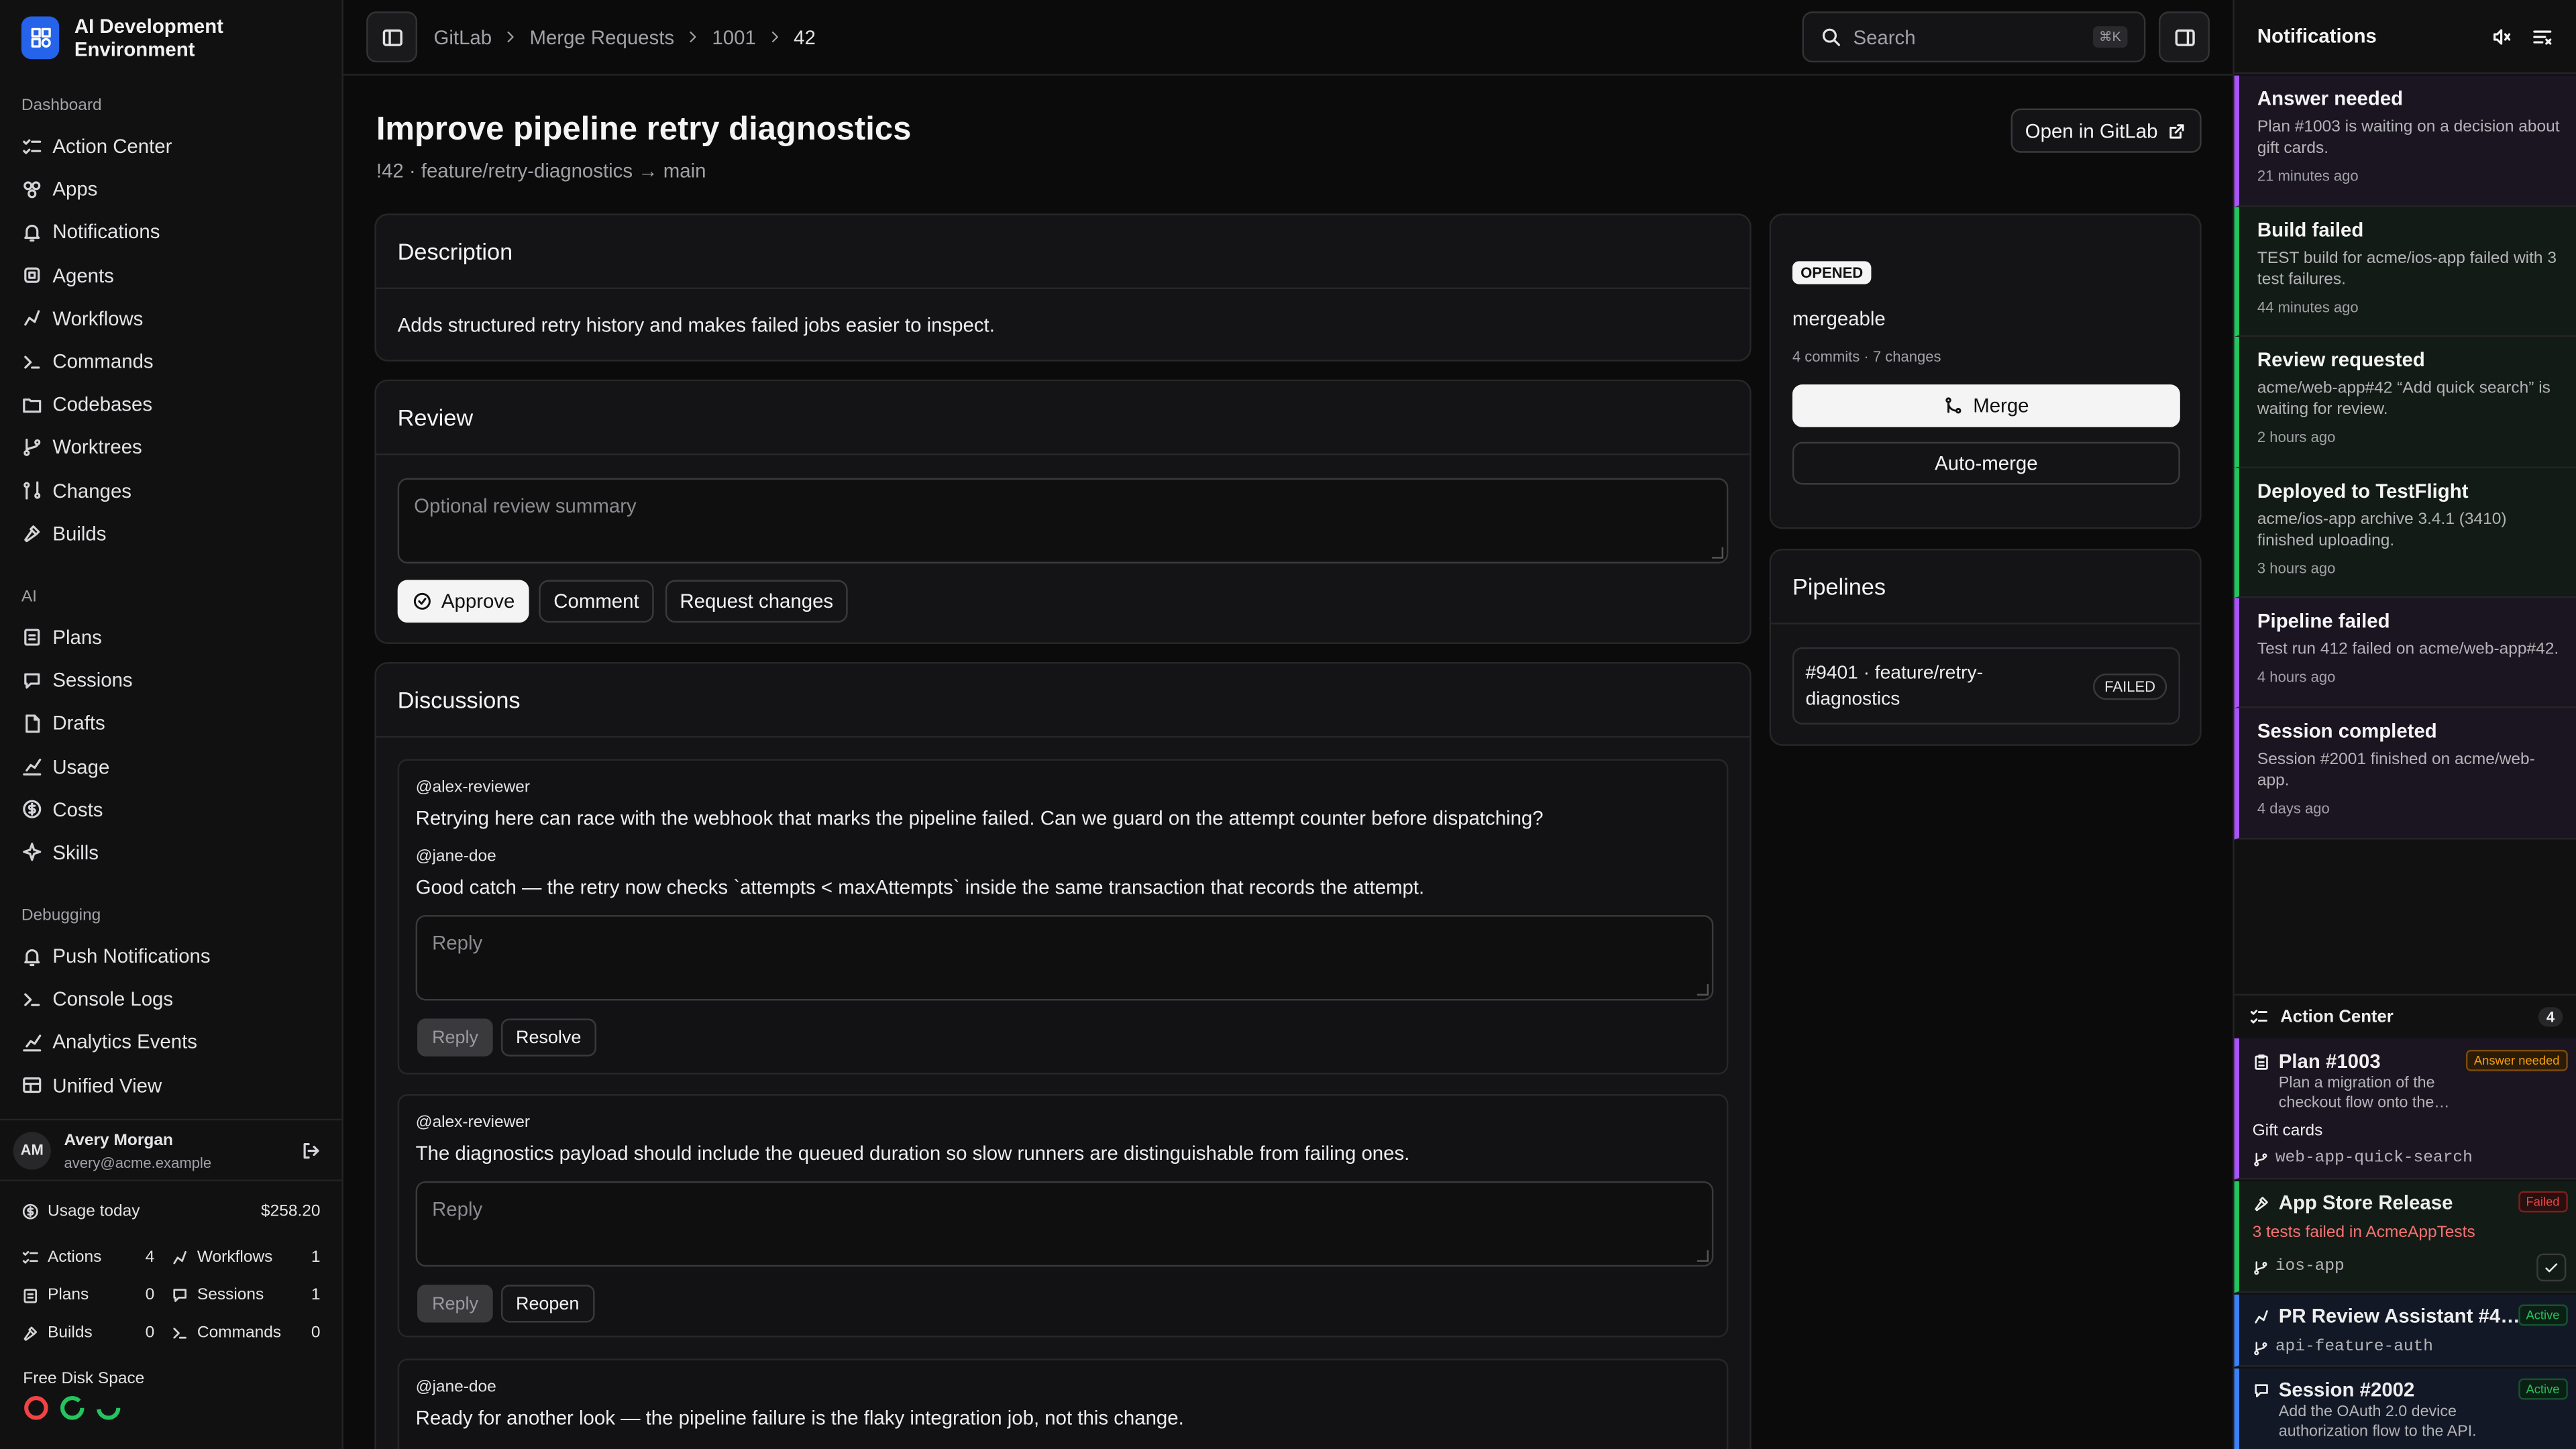 Image resolution: width=2576 pixels, height=1449 pixels. I want to click on stat-commands: Commands 0, so click(246, 1333).